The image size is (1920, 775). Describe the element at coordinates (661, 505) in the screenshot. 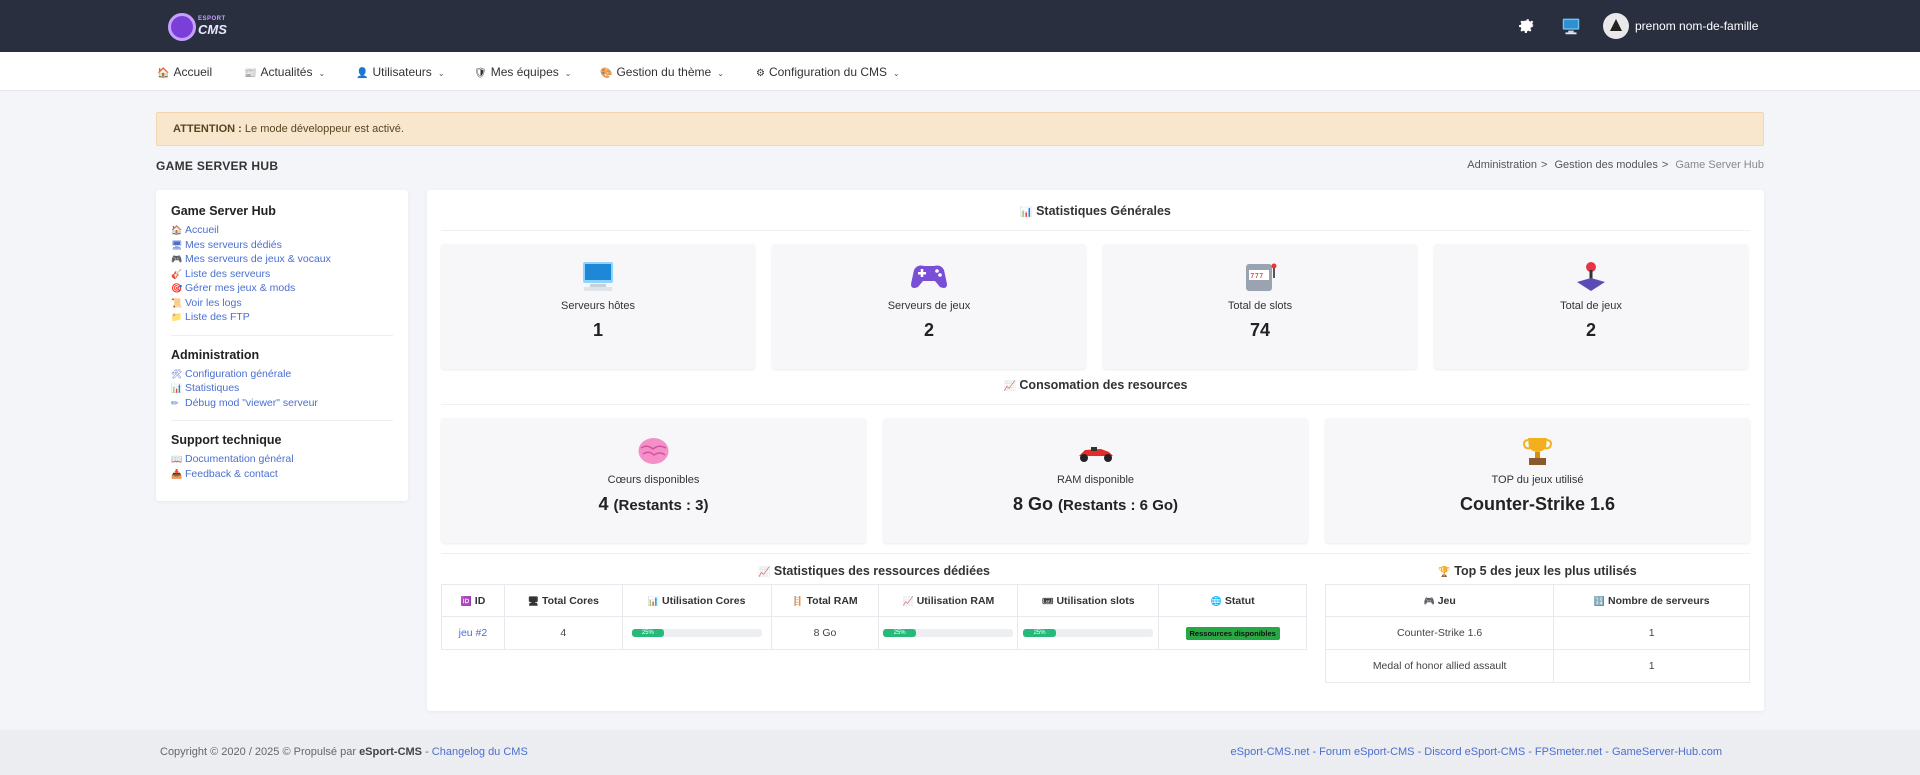

I see `resource-value-extra: (Restants : 3)` at that location.